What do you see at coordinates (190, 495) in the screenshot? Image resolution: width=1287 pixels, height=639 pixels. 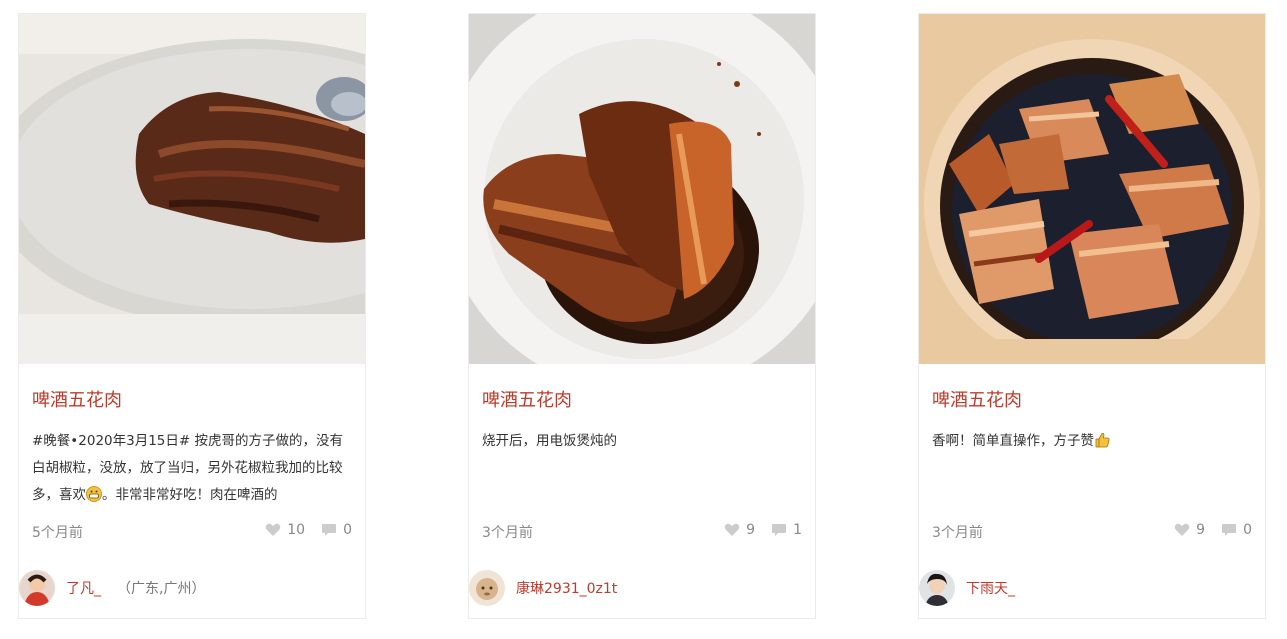 I see `description-text: 。非常非常好吃！肉在啤酒的` at bounding box center [190, 495].